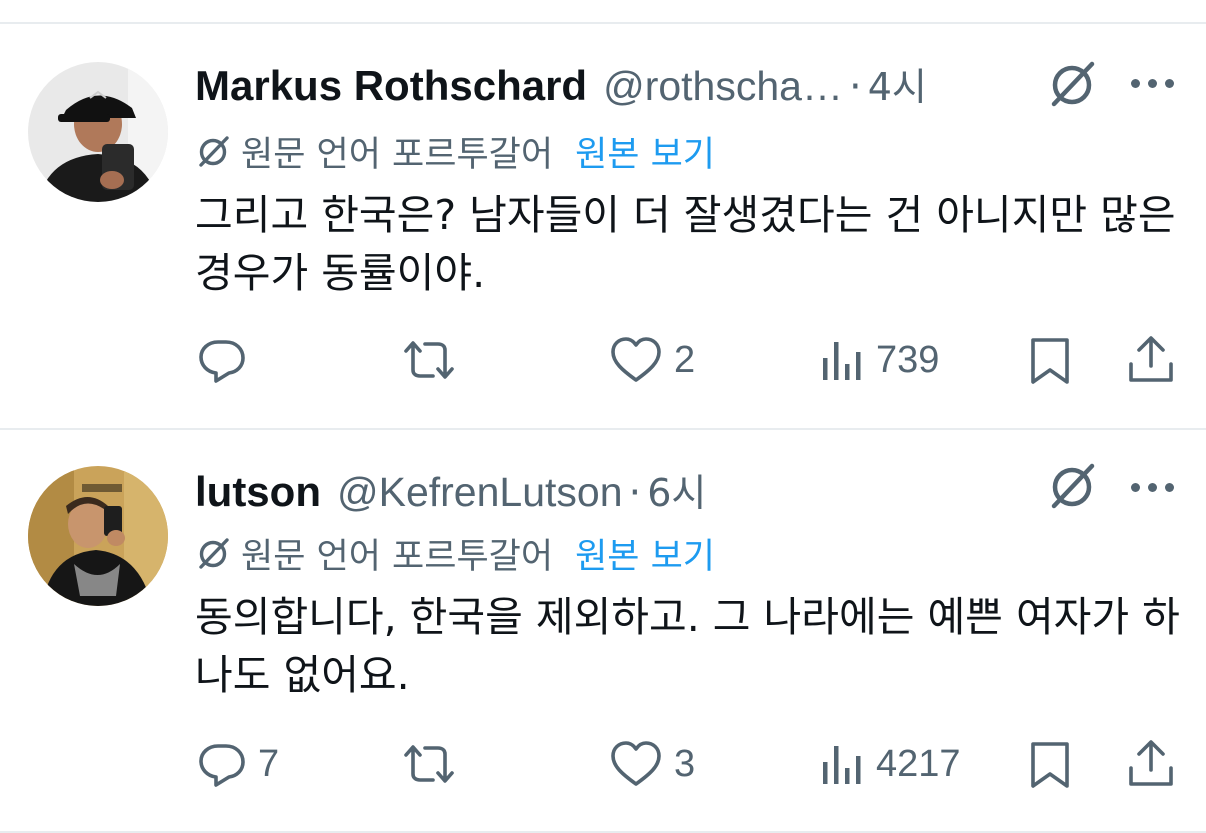 This screenshot has height=833, width=1206. I want to click on reply-button, so click(227, 360).